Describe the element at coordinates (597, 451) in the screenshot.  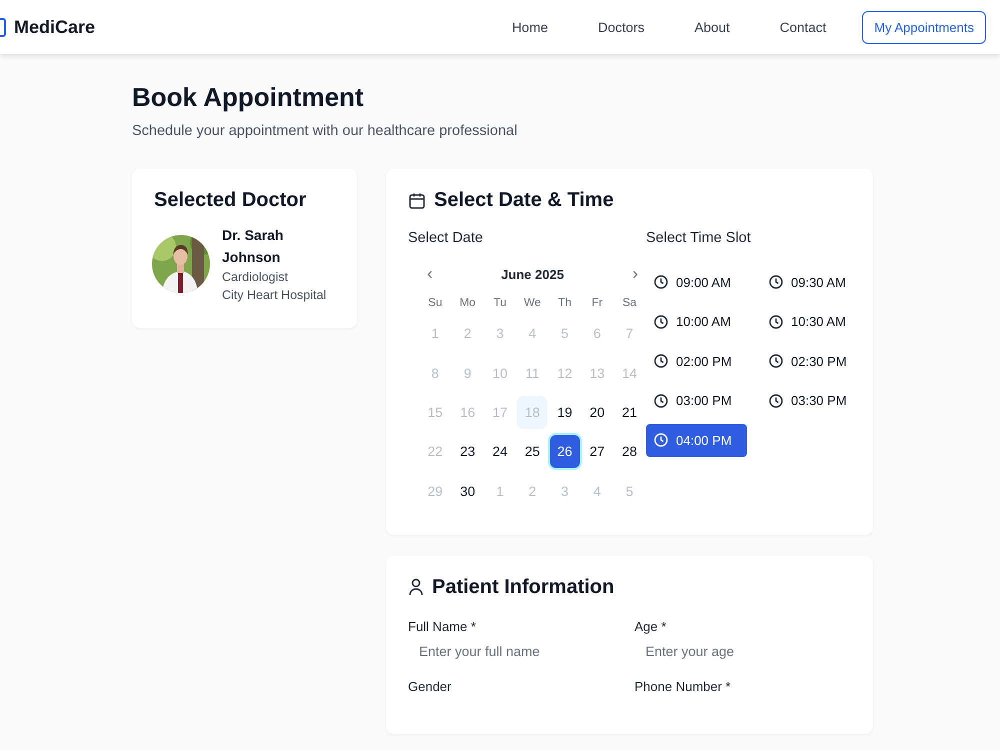
I see `calendar-day: 27` at that location.